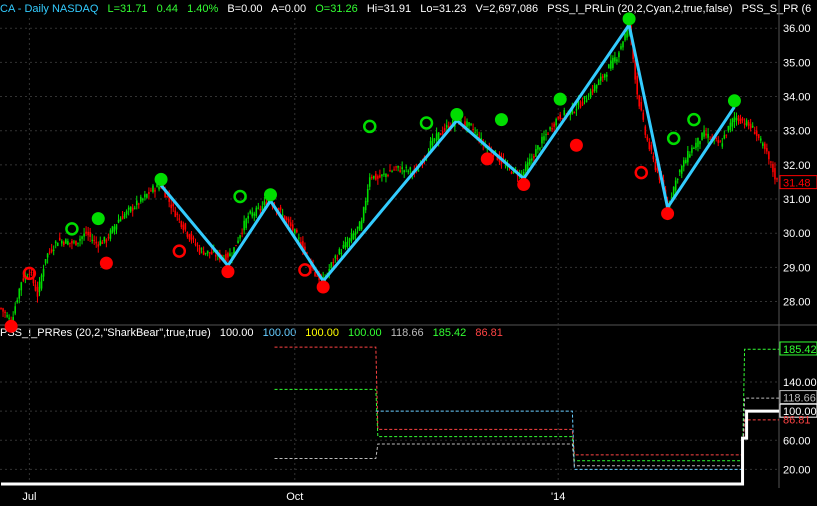  I want to click on price-tick-label: 35.00, so click(797, 63).